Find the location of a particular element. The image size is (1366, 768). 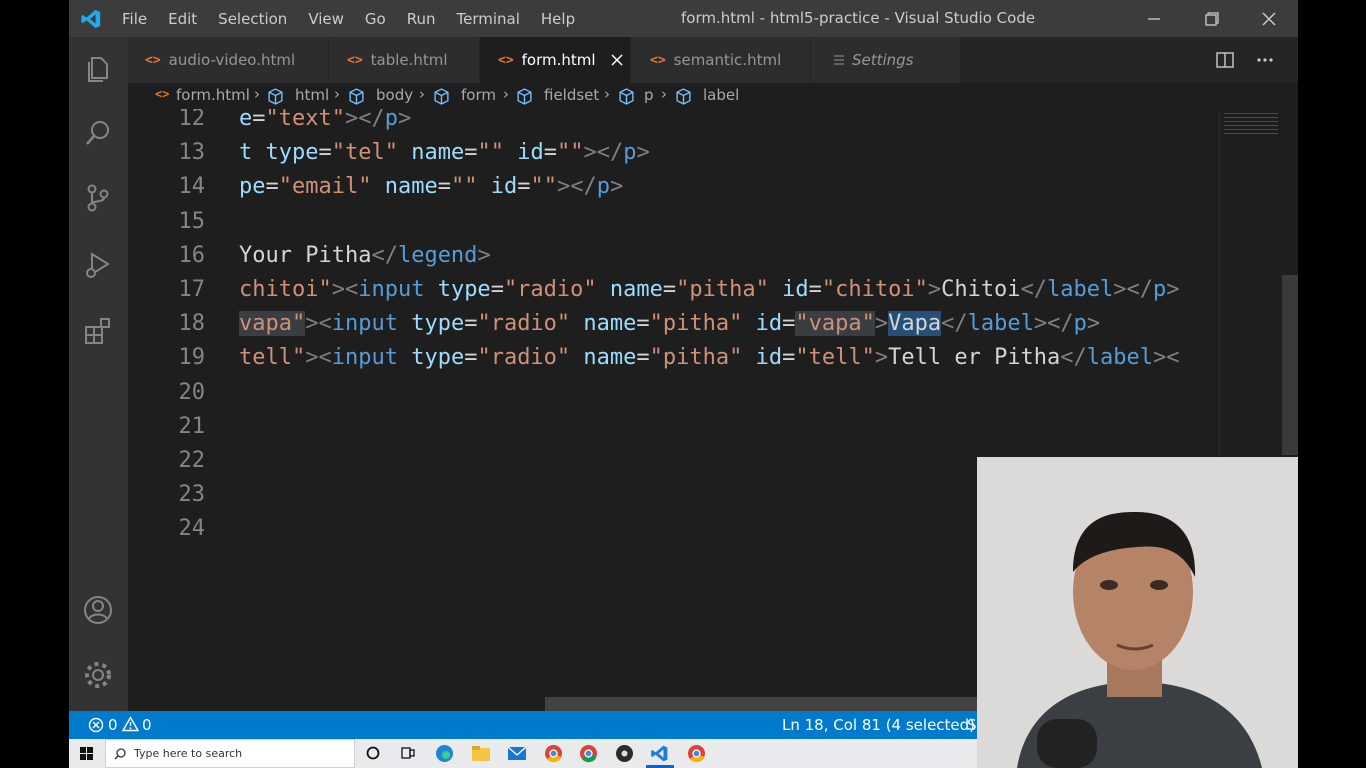

gear-icon is located at coordinates (98, 675).